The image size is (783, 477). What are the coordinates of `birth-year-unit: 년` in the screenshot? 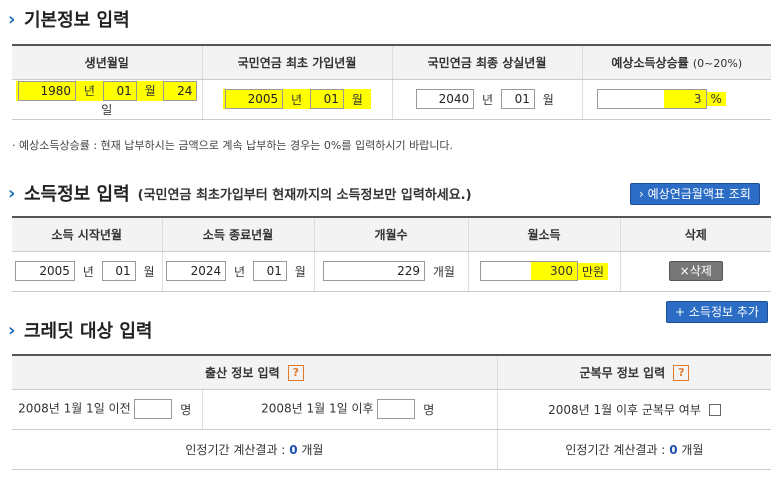 It's located at (89, 91).